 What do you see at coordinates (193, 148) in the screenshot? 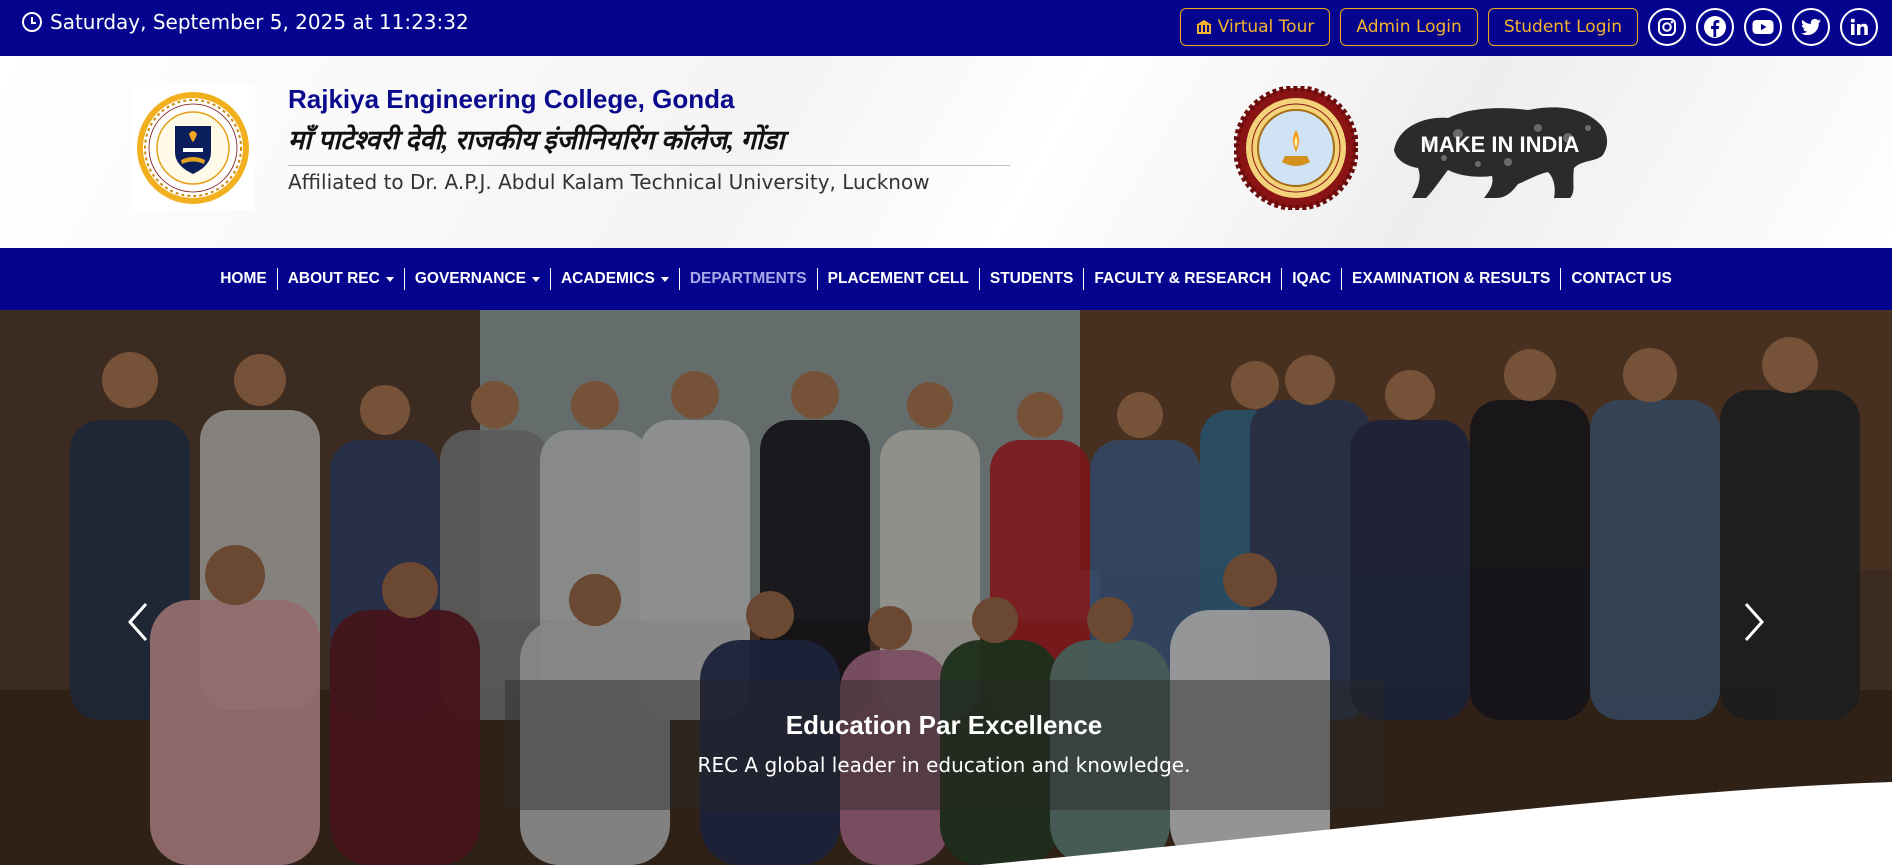
I see `college-logo` at bounding box center [193, 148].